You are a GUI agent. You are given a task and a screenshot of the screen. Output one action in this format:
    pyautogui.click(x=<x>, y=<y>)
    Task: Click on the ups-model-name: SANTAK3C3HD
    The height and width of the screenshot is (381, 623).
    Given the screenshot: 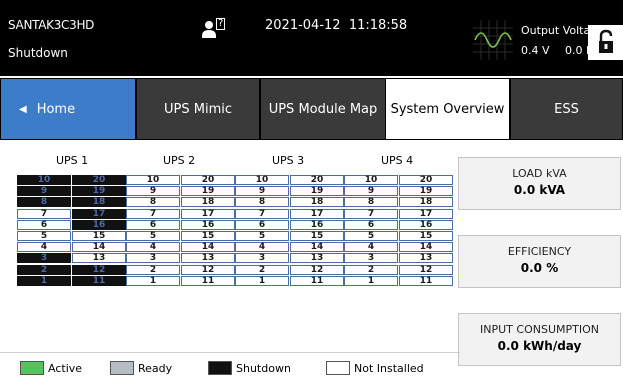 What is the action you would take?
    pyautogui.click(x=51, y=25)
    